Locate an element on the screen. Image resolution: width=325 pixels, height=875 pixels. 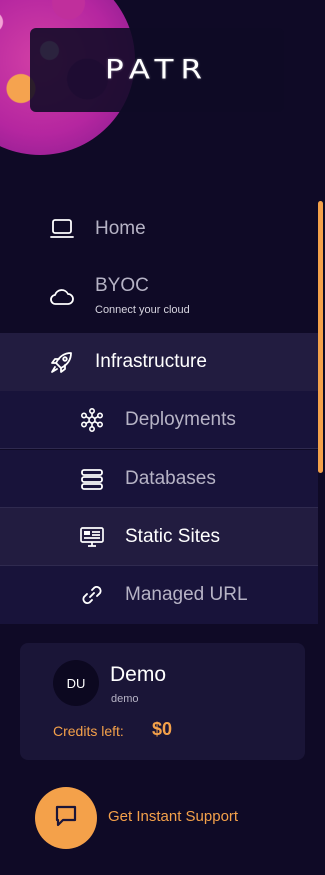
user-handle: demo is located at coordinates (125, 699).